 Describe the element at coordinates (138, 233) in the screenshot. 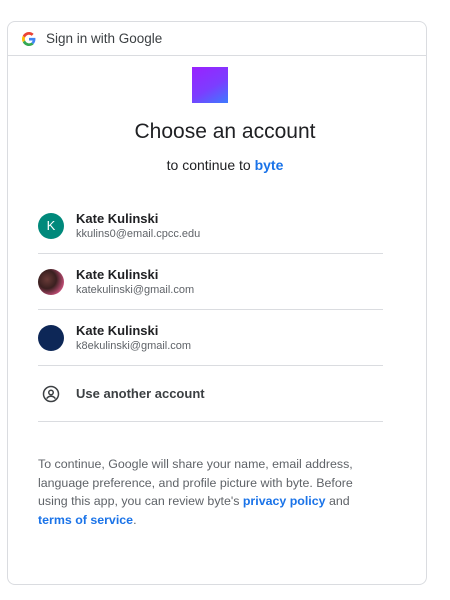

I see `account-email: kkulins0@email.cpcc.edu` at that location.